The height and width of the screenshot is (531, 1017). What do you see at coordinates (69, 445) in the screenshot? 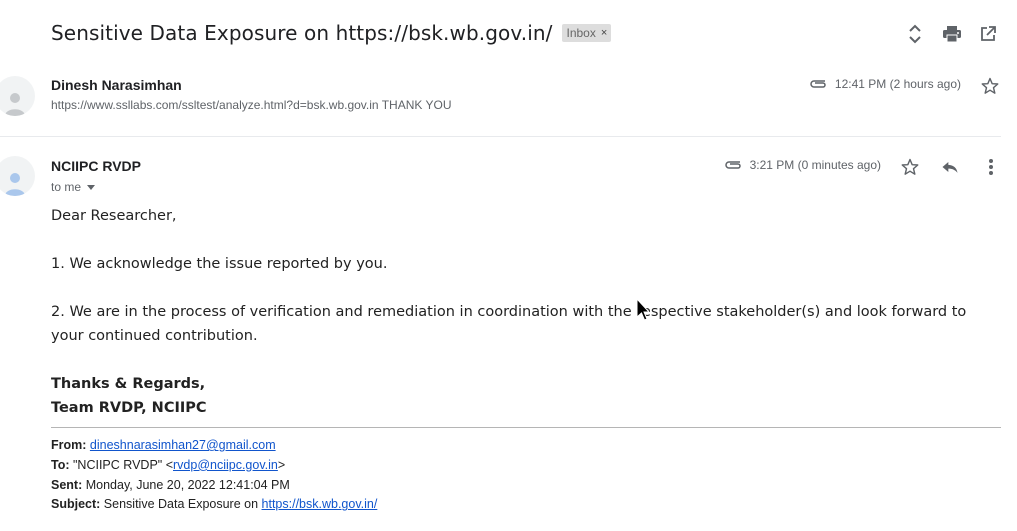
I see `from-label: From:` at bounding box center [69, 445].